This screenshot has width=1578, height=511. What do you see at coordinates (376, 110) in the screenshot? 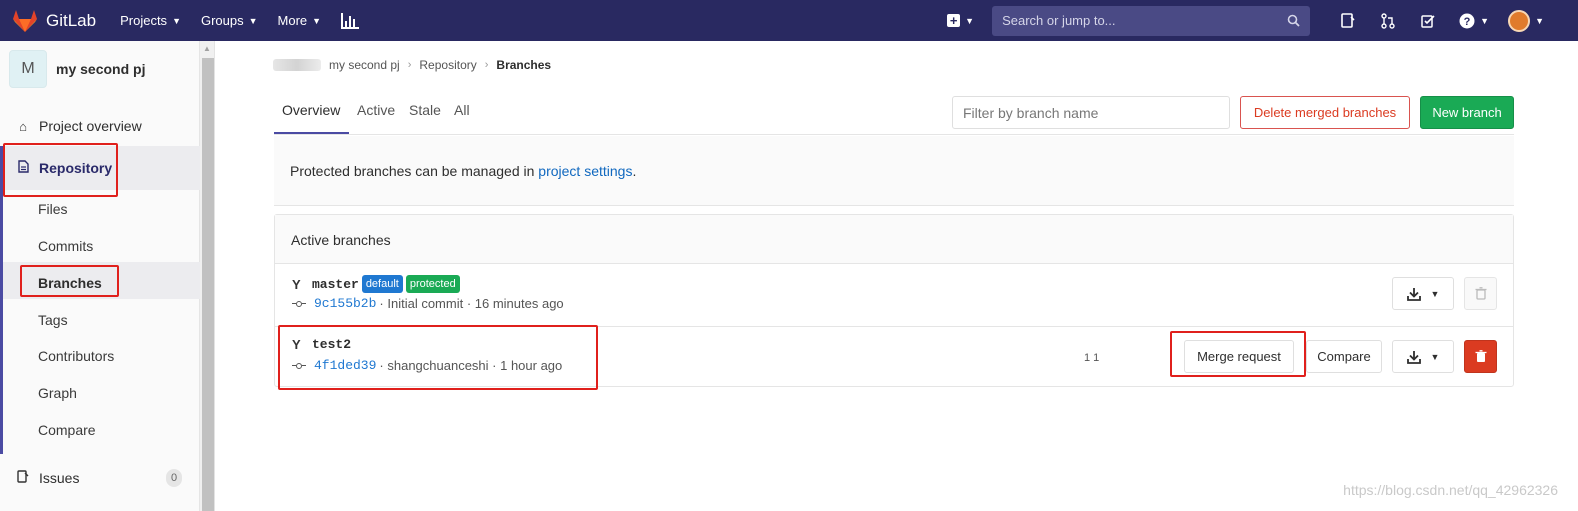
I see `tab-active: Active` at bounding box center [376, 110].